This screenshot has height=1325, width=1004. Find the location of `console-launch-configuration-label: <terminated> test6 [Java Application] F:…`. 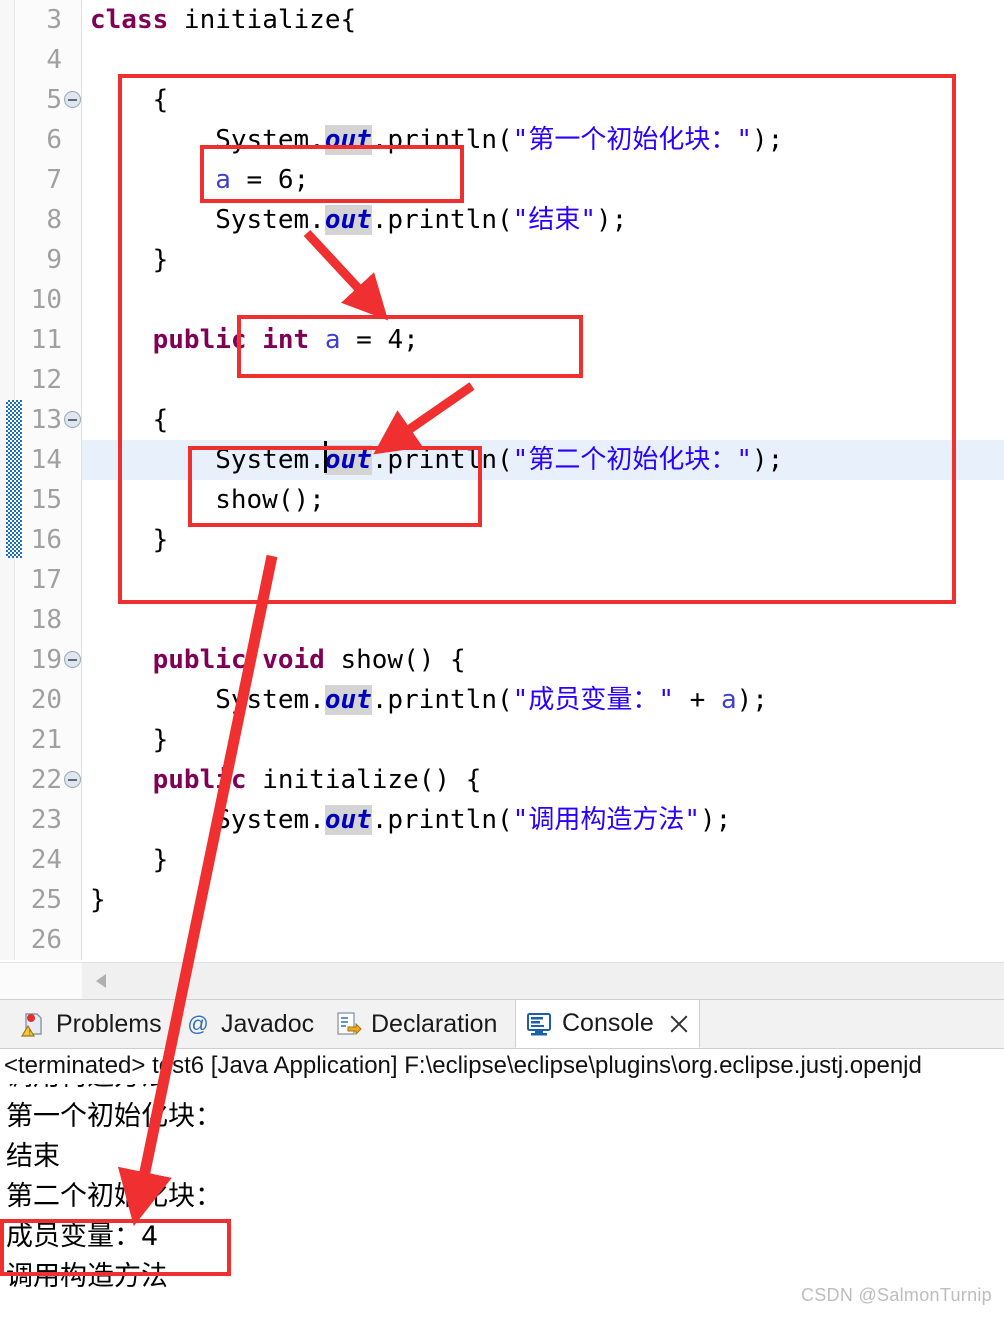

console-launch-configuration-label: <terminated> test6 [Java Application] F:… is located at coordinates (502, 1066).